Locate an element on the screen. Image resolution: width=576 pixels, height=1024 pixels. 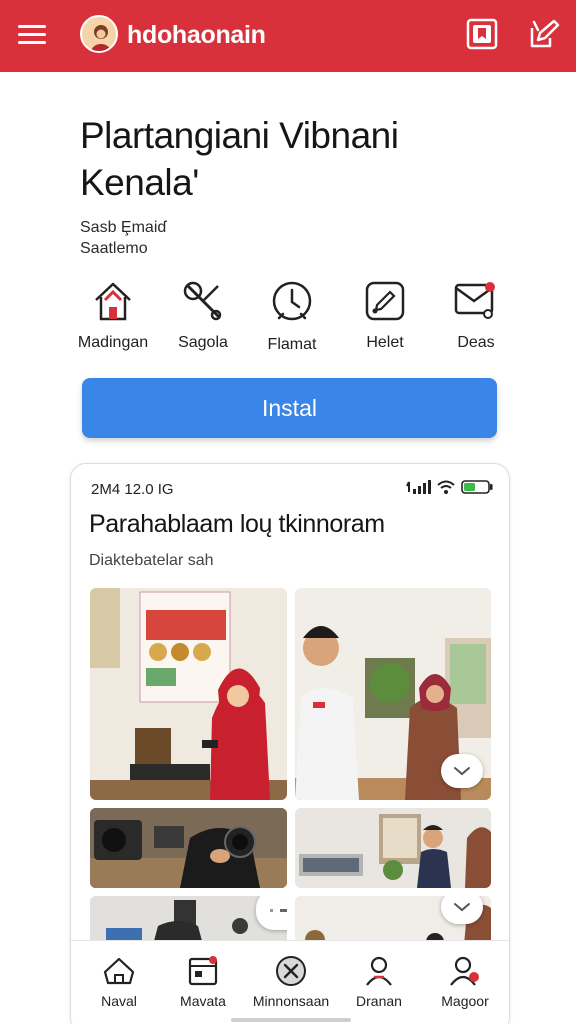
quick-action-label: Flamat is located at coordinates (292, 344).